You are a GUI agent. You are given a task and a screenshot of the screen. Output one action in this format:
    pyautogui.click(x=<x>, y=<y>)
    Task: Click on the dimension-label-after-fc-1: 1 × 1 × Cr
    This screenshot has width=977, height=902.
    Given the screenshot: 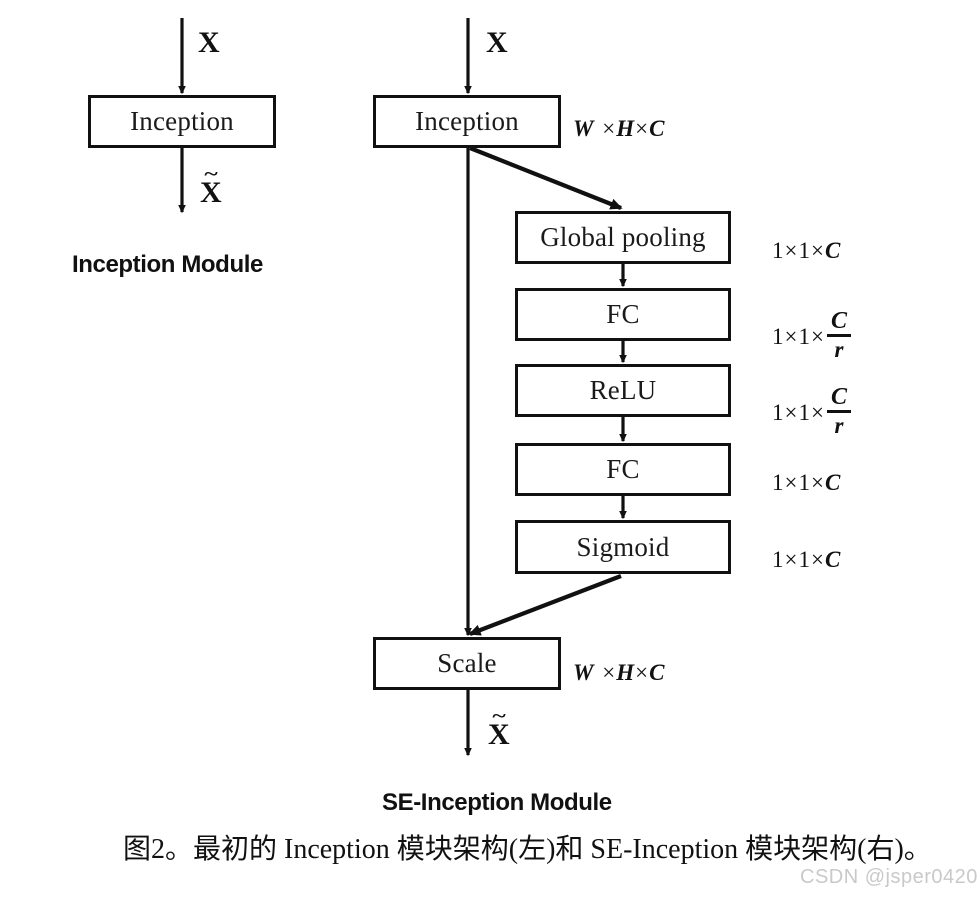 What is the action you would take?
    pyautogui.click(x=811, y=335)
    